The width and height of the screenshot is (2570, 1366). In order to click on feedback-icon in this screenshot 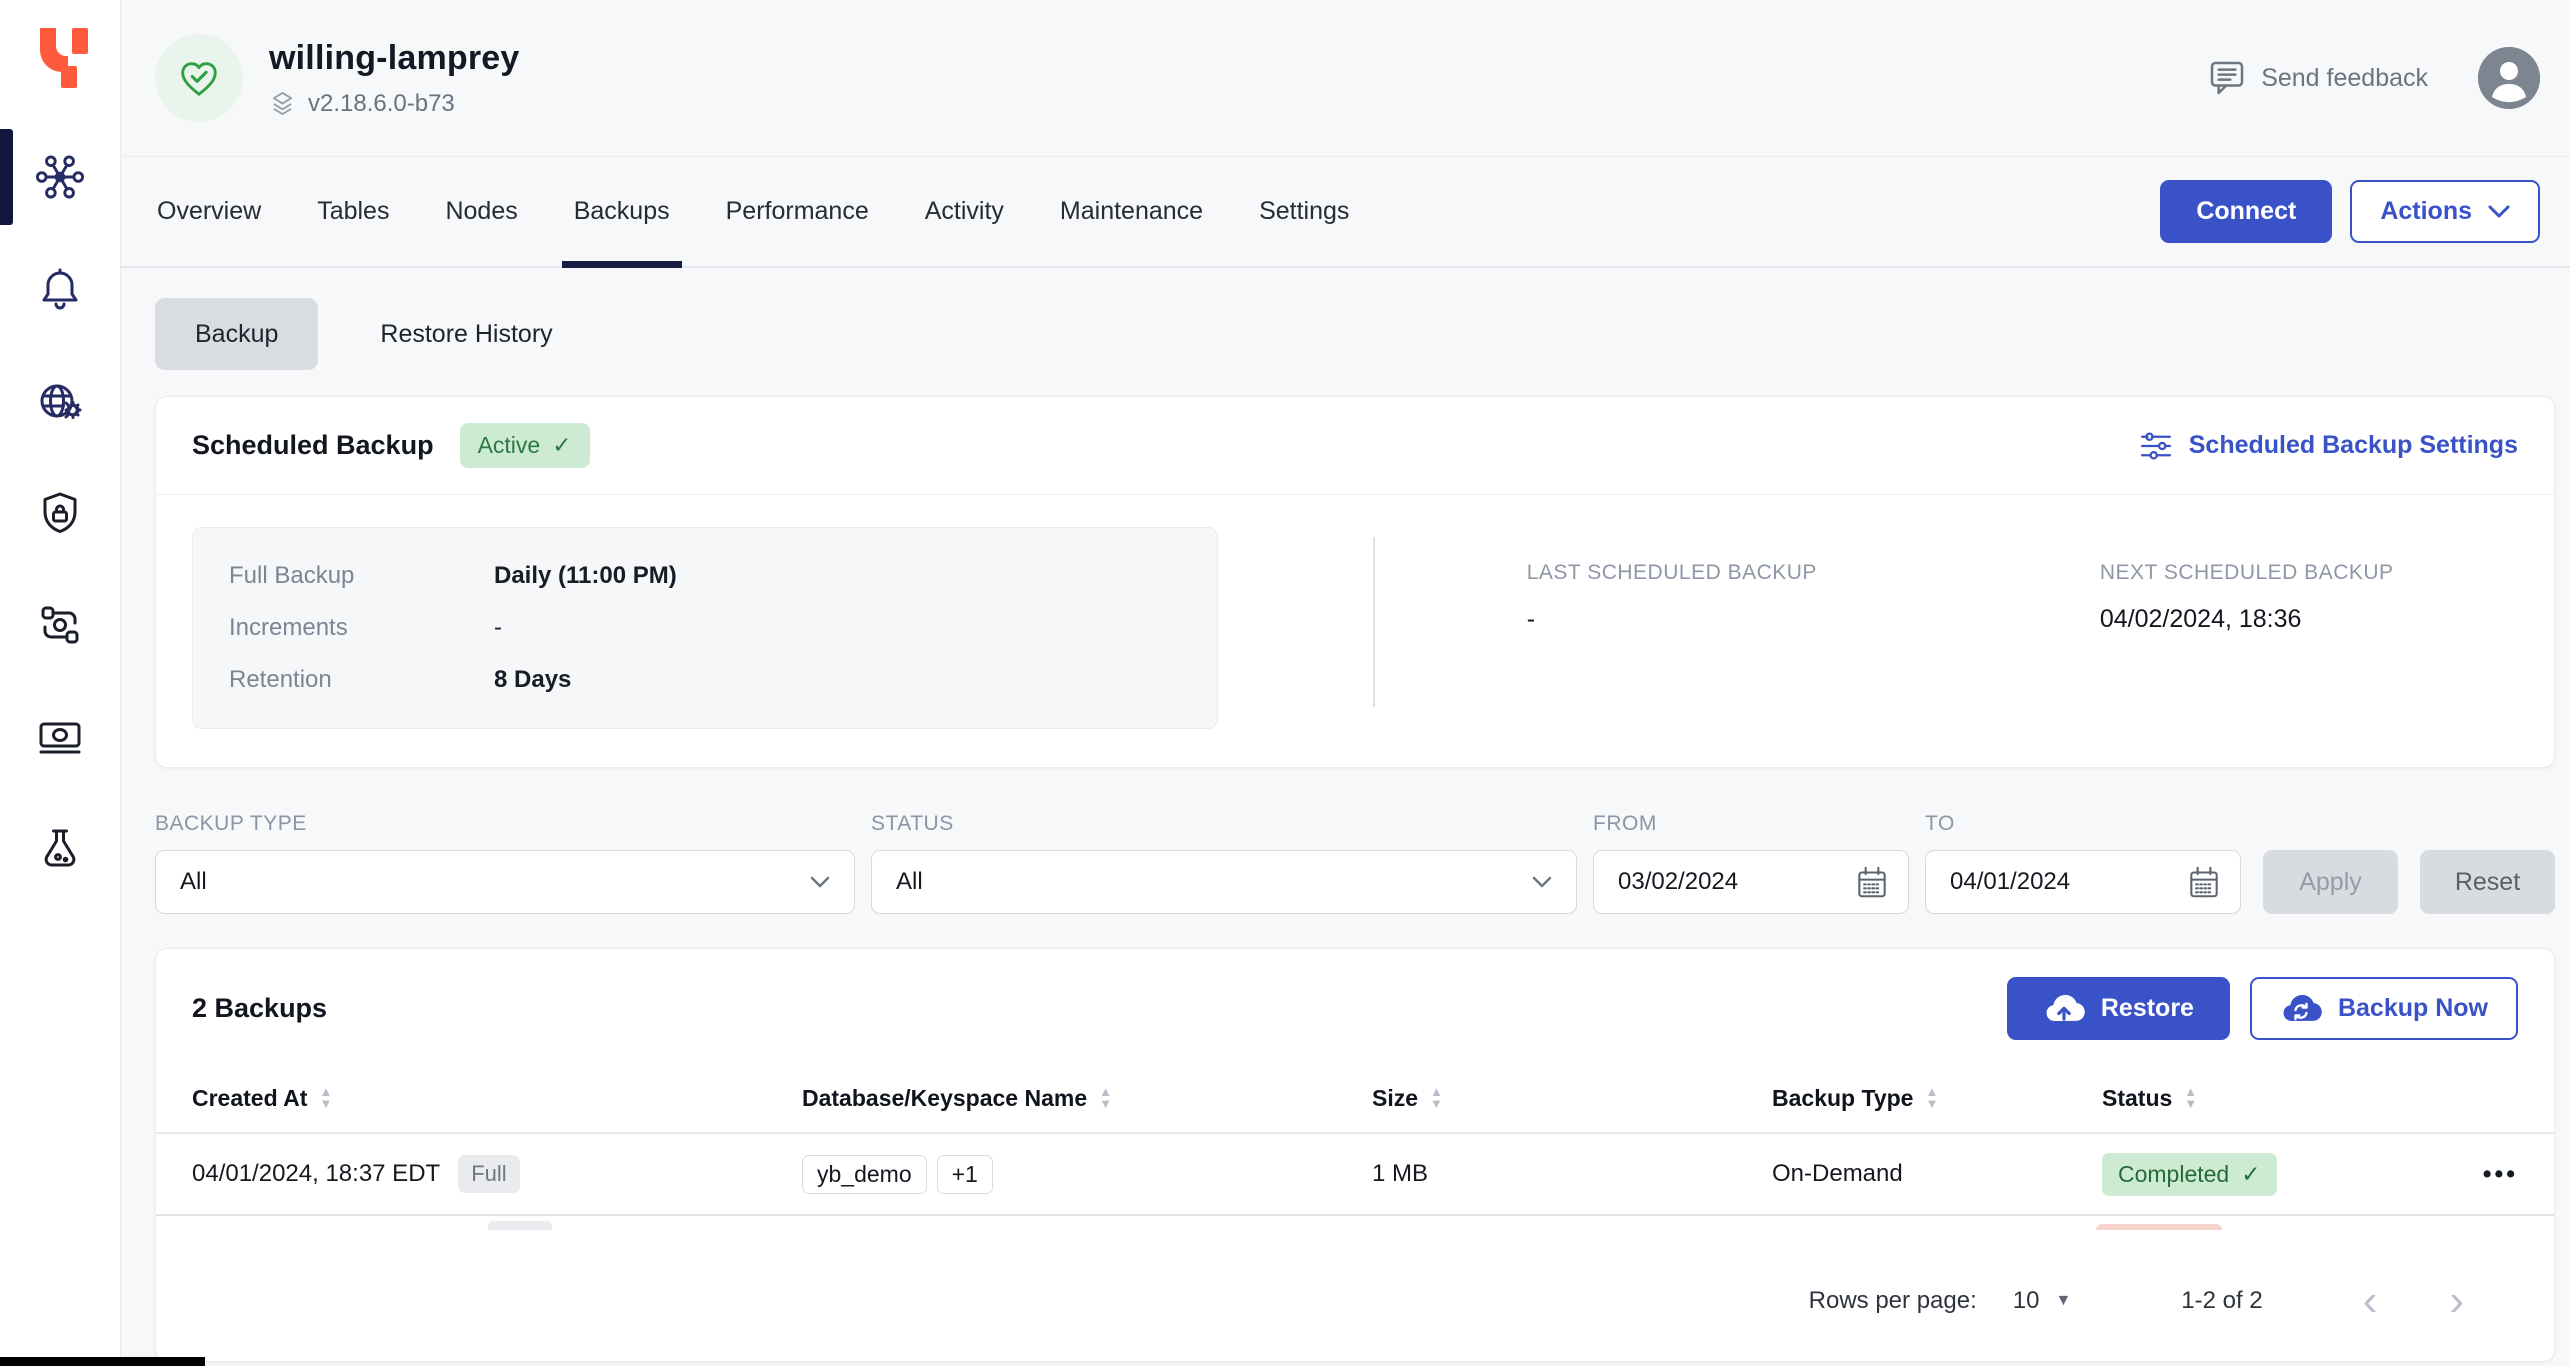, I will do `click(2227, 78)`.